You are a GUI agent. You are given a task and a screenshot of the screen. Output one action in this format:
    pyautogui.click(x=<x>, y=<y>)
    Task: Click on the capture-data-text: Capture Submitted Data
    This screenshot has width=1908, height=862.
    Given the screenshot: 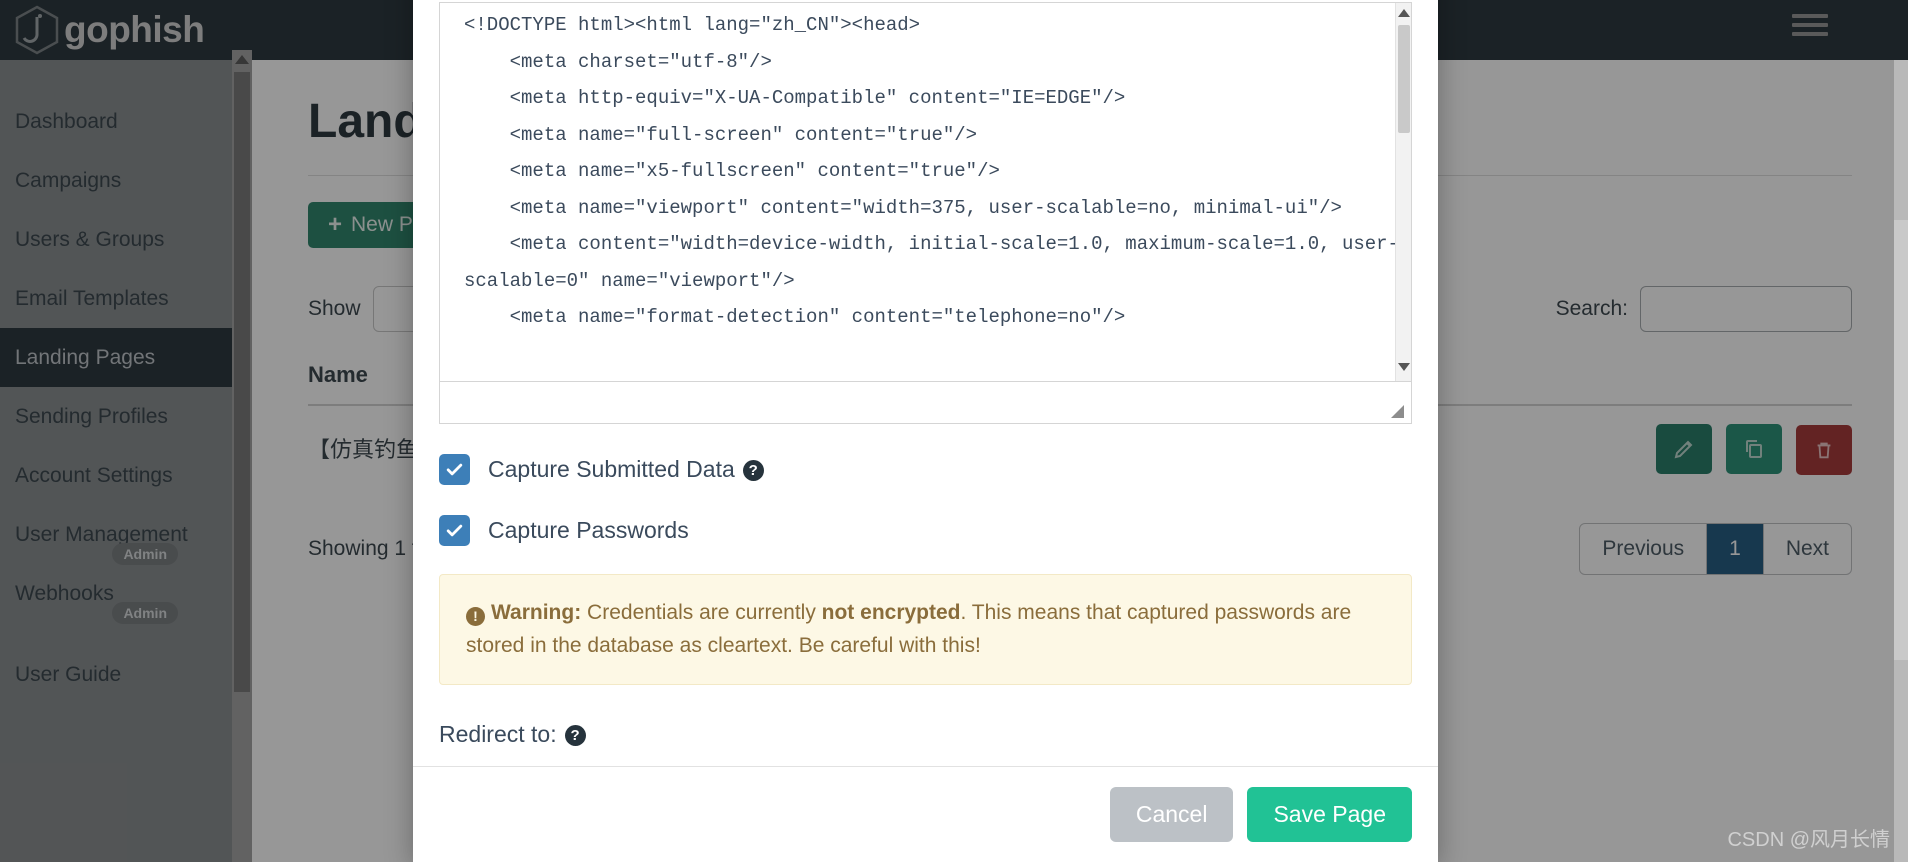 What is the action you would take?
    pyautogui.click(x=611, y=469)
    